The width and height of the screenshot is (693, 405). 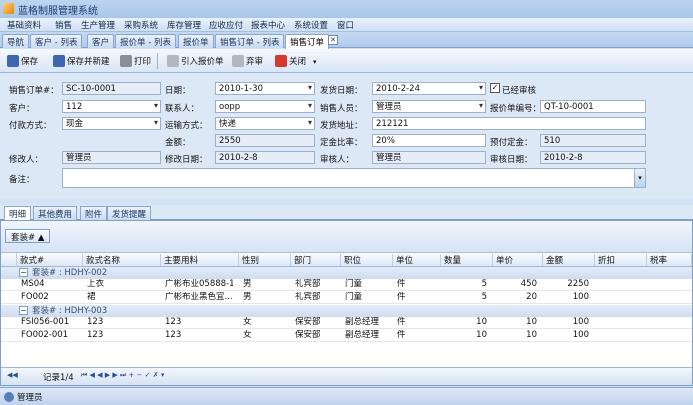 What do you see at coordinates (265, 260) in the screenshot?
I see `column-header: 性别` at bounding box center [265, 260].